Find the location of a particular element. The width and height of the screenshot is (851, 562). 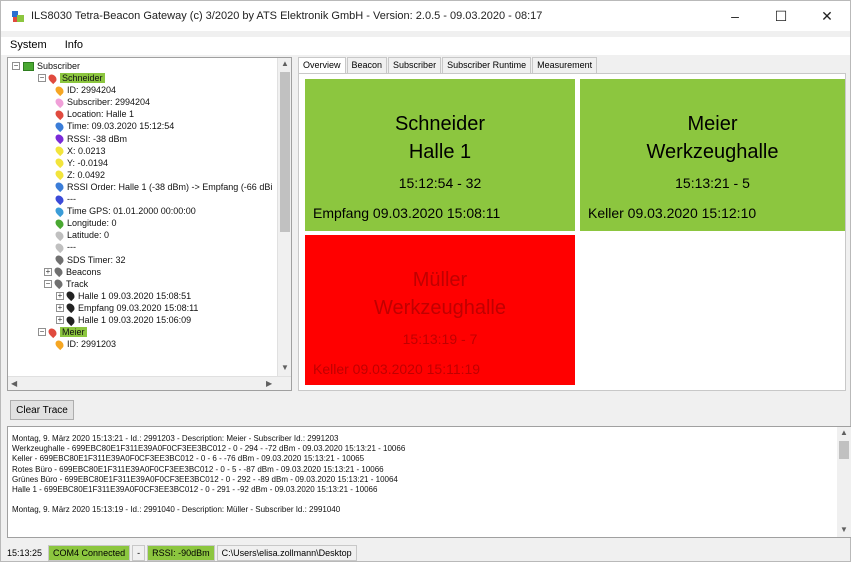

tree-node: − Schneider is located at coordinates (71, 78).